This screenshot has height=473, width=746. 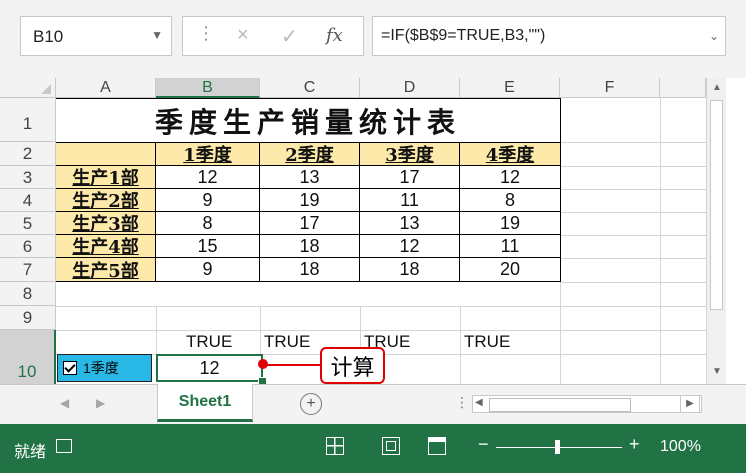 I want to click on department-name-cell: 生产1部, so click(x=106, y=177).